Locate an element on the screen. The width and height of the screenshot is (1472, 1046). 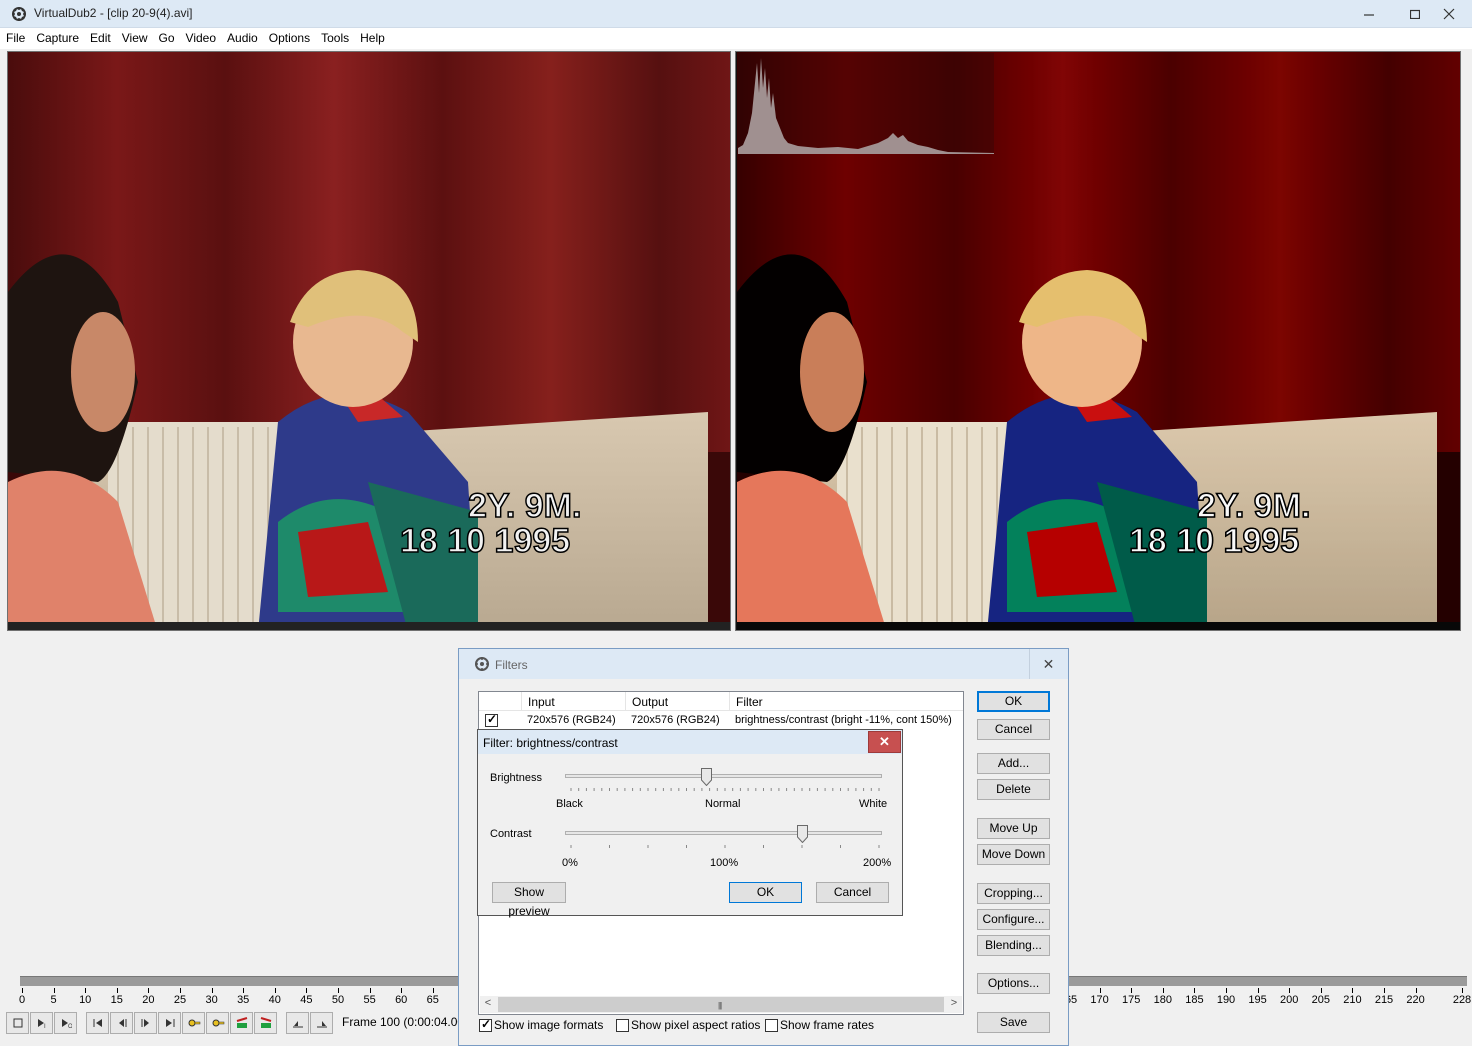
play-input-button: I is located at coordinates (41, 1023).